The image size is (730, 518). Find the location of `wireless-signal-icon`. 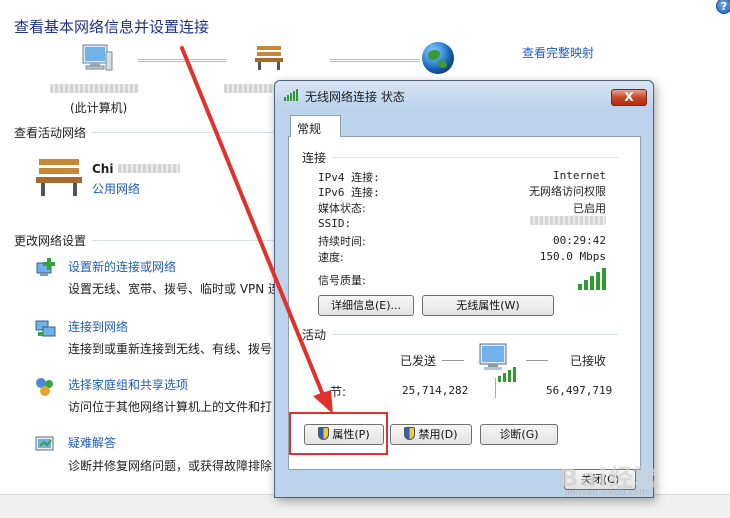

wireless-signal-icon is located at coordinates (291, 95).